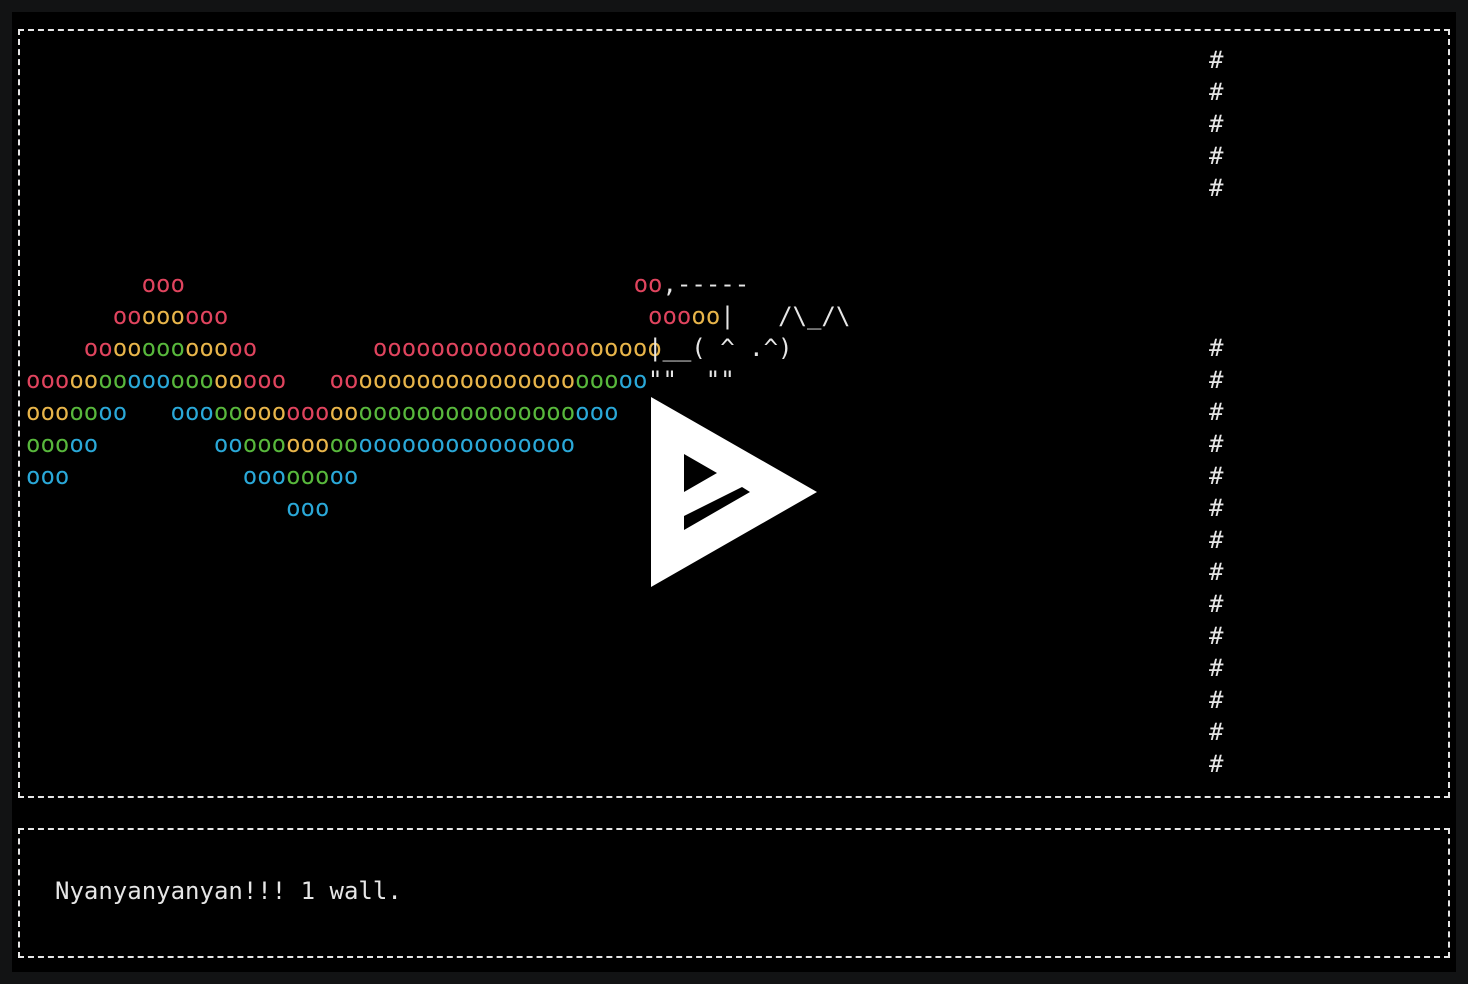 Image resolution: width=1468 pixels, height=984 pixels. I want to click on asciinema-play-icon, so click(734, 492).